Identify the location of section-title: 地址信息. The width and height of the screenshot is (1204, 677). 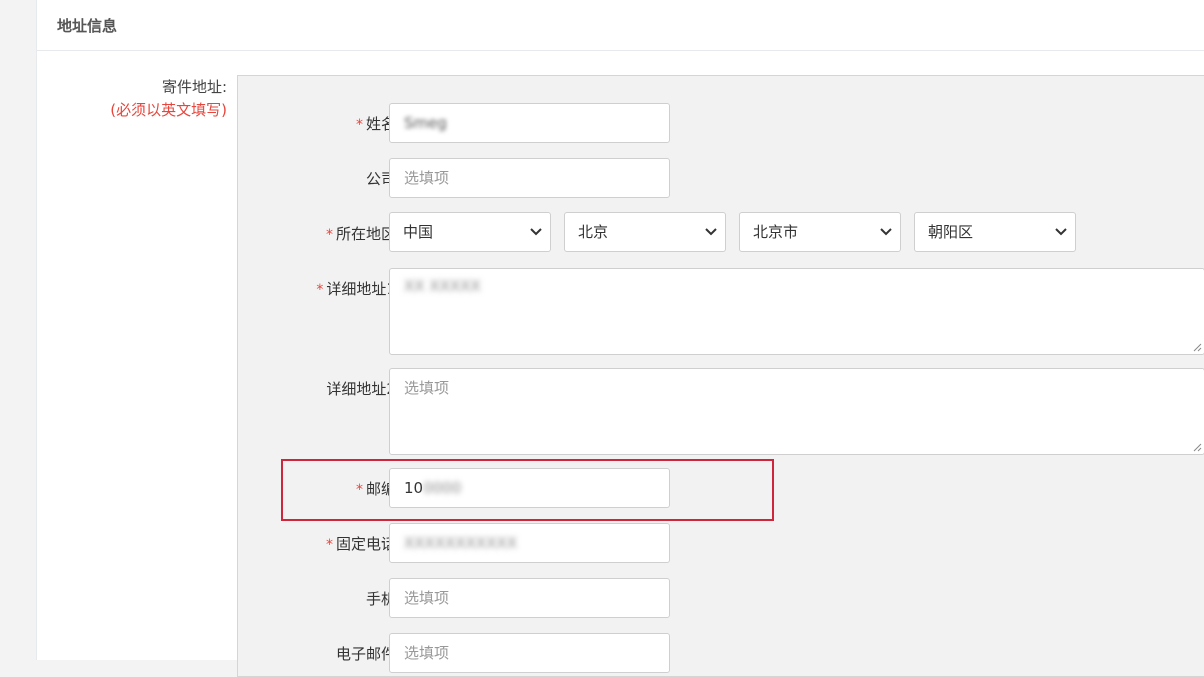
(87, 26).